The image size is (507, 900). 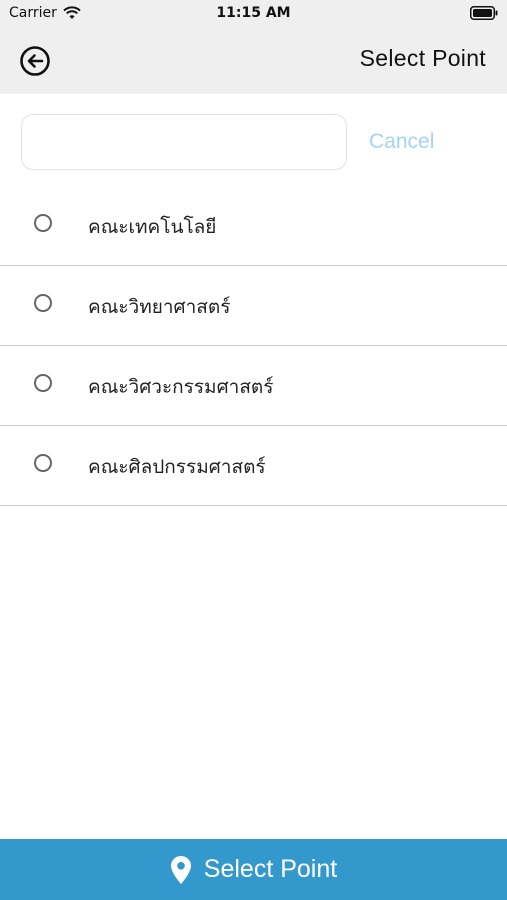 I want to click on list-item-label: คณะวิศวะกรรมศาสตร์, so click(x=181, y=387).